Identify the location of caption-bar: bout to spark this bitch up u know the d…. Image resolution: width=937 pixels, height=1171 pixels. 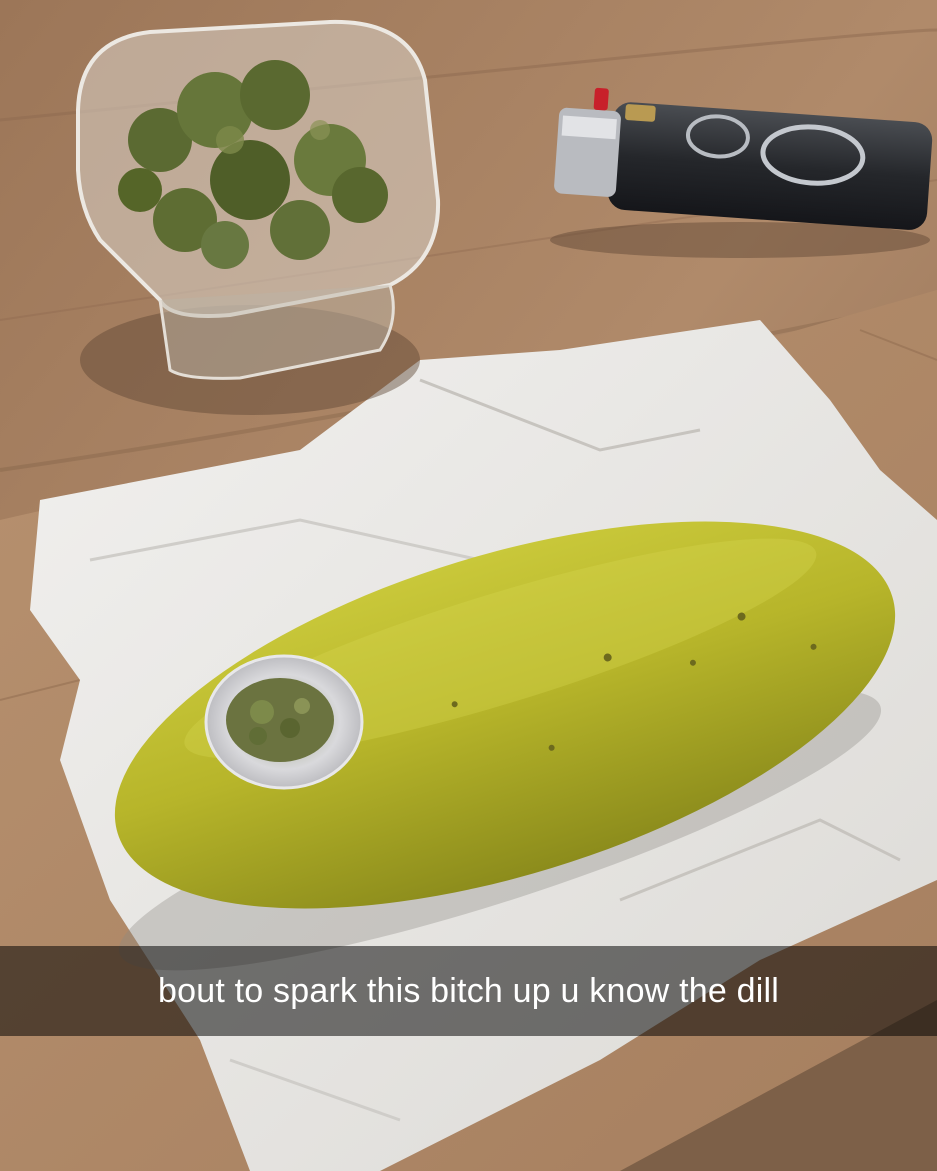
(468, 991).